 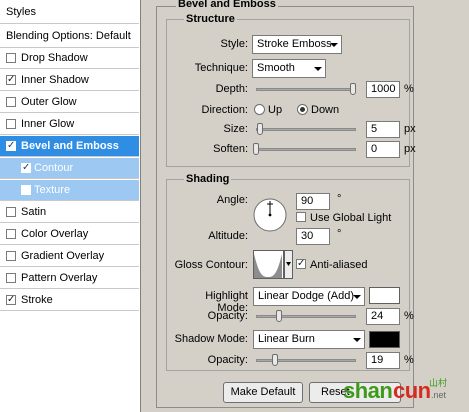 I want to click on direction-up-radio, so click(x=259, y=109).